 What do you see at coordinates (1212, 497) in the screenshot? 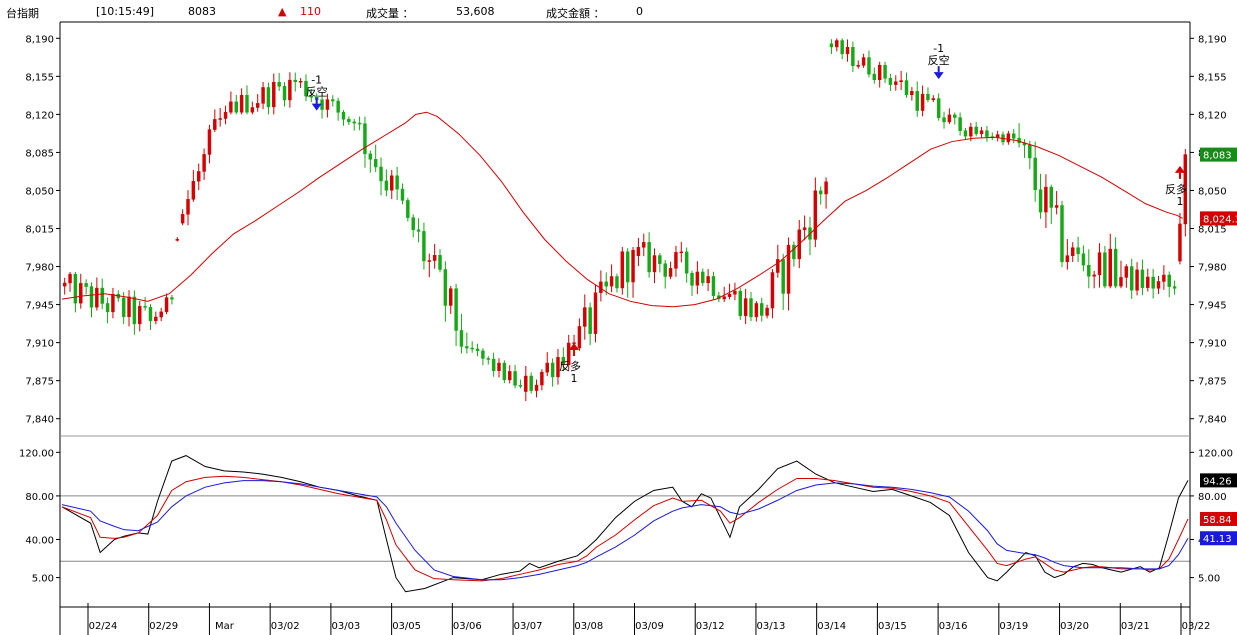
I see `kd-ytick-label-right: 80.00` at bounding box center [1212, 497].